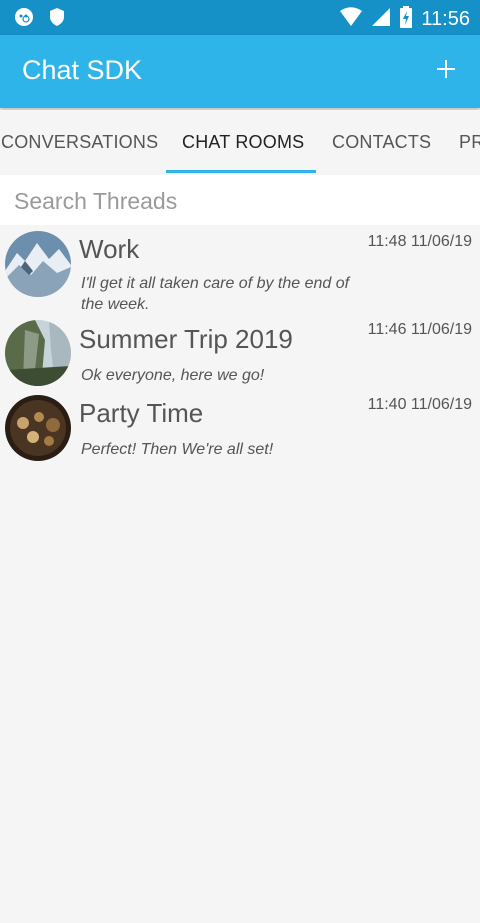 The height and width of the screenshot is (923, 480). Describe the element at coordinates (445, 19) in the screenshot. I see `status-time: 11:56` at that location.